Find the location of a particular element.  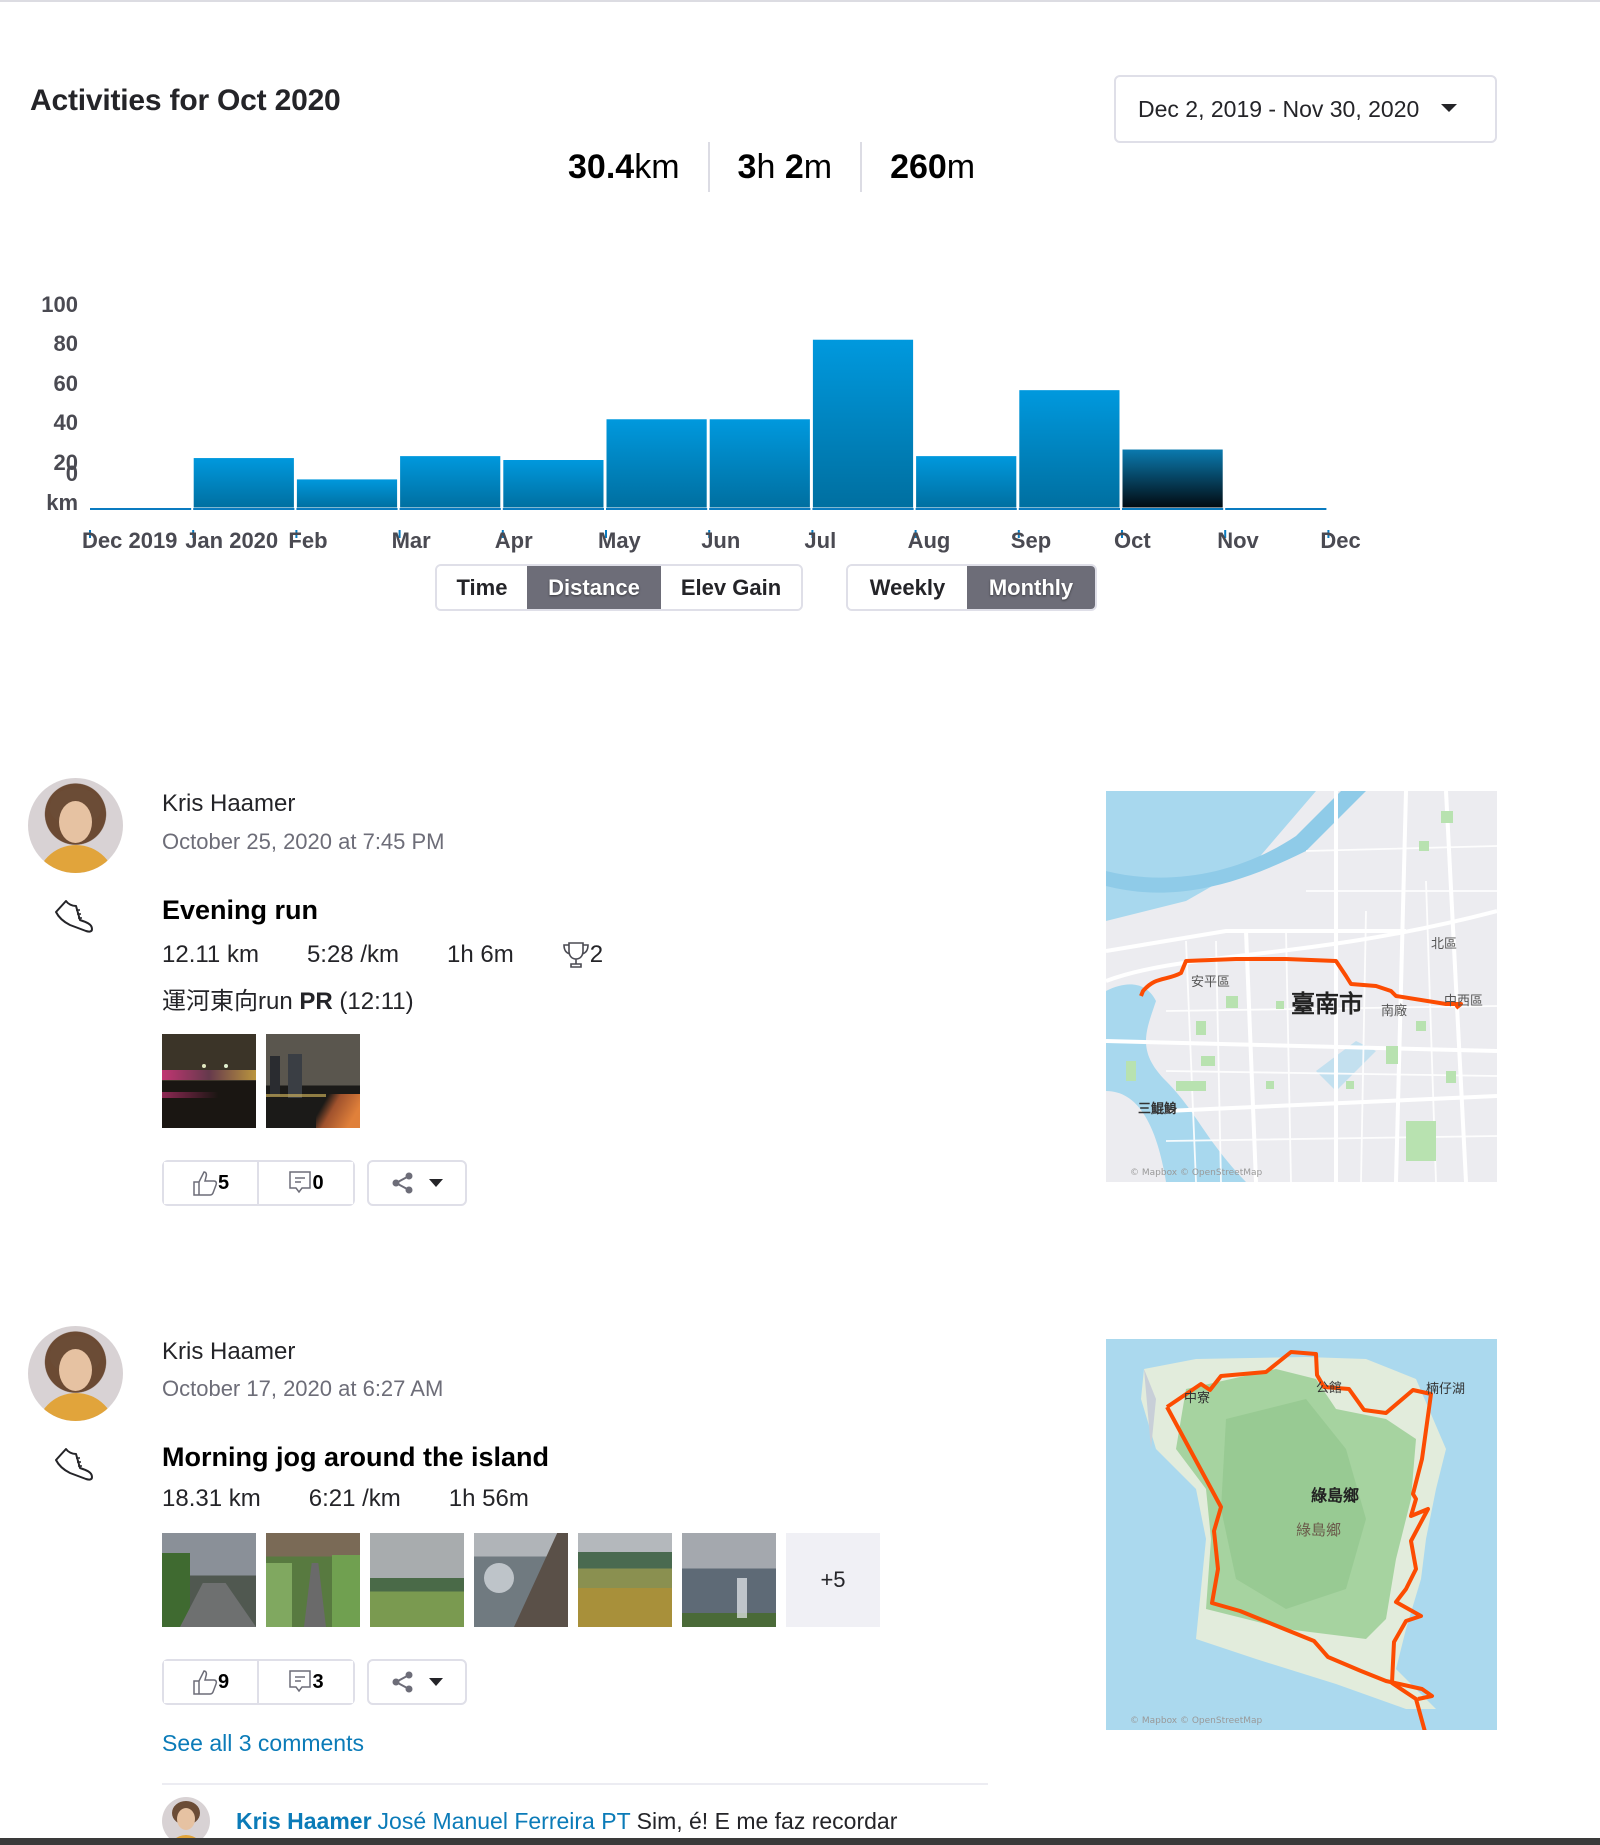

x-tick-label: Nov is located at coordinates (1238, 540).